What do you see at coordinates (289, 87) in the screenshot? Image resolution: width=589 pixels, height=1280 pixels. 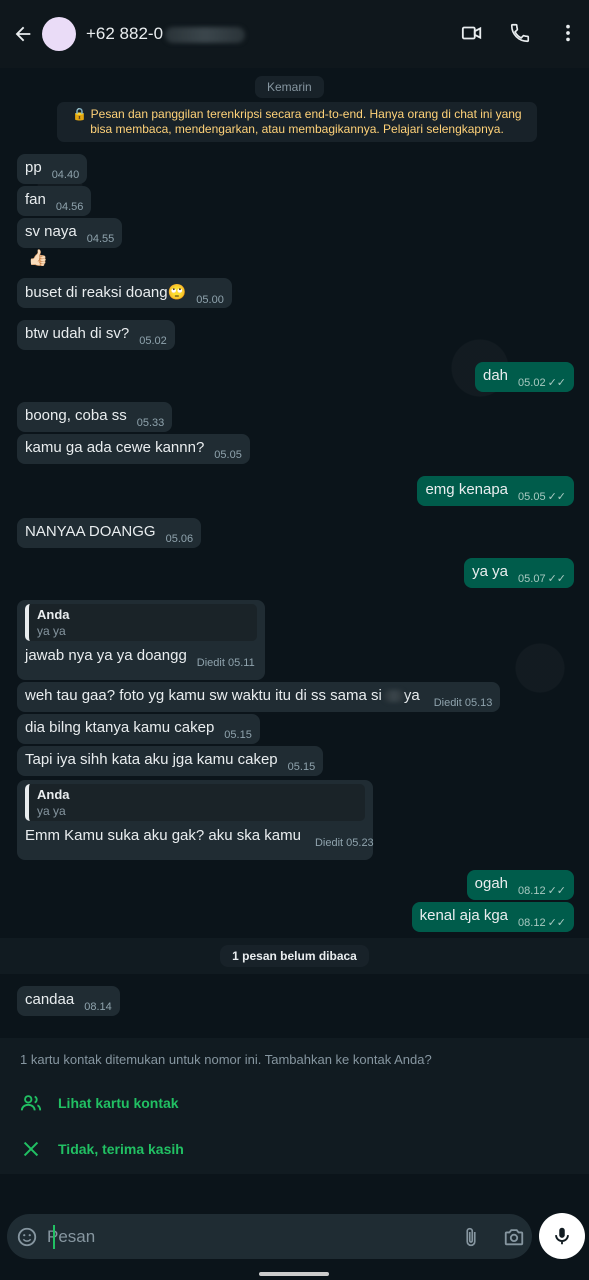 I see `date-chip: Kemarin` at bounding box center [289, 87].